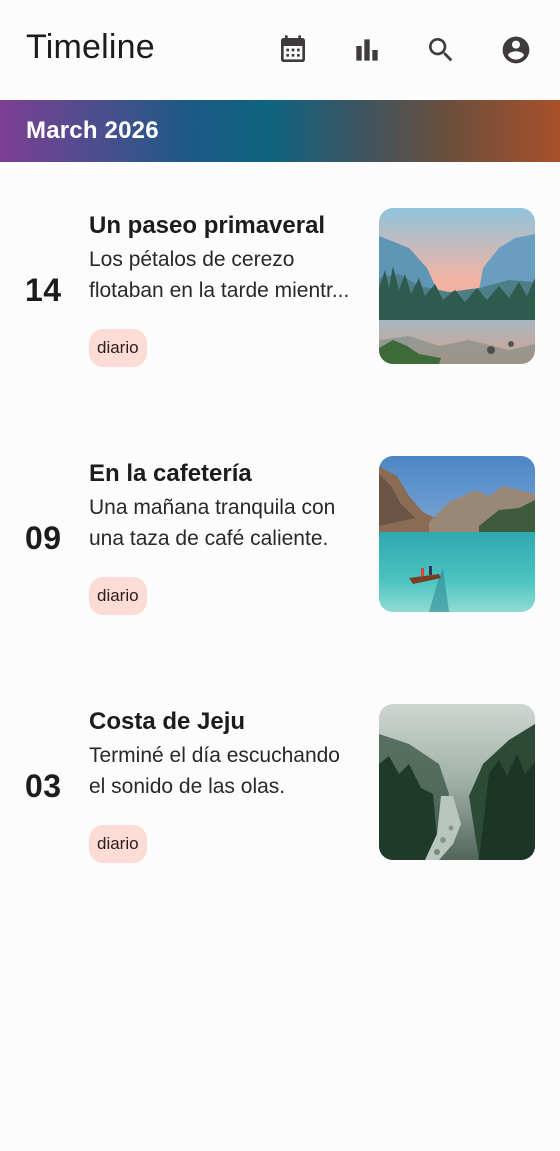 Image resolution: width=560 pixels, height=1151 pixels. Describe the element at coordinates (187, 786) in the screenshot. I see `entry-preview-line: el sonido de las olas.` at that location.